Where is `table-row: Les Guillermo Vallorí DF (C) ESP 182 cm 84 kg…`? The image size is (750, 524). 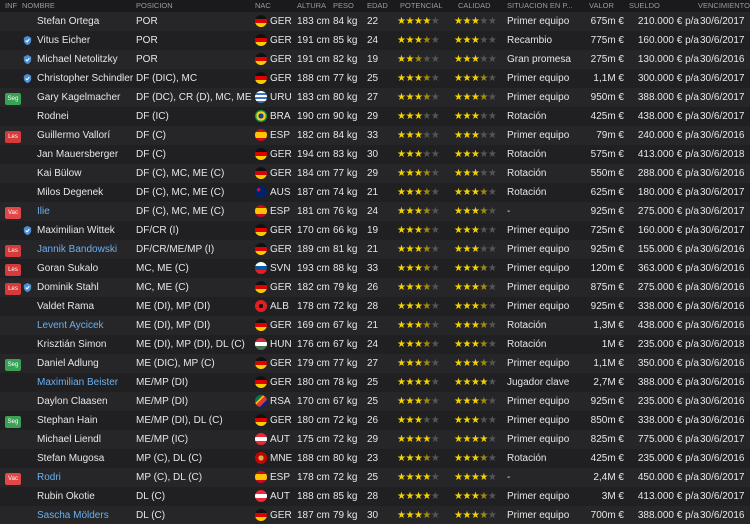
table-row: Les Guillermo Vallorí DF (C) ESP 182 cm 84 kg… is located at coordinates (375, 135).